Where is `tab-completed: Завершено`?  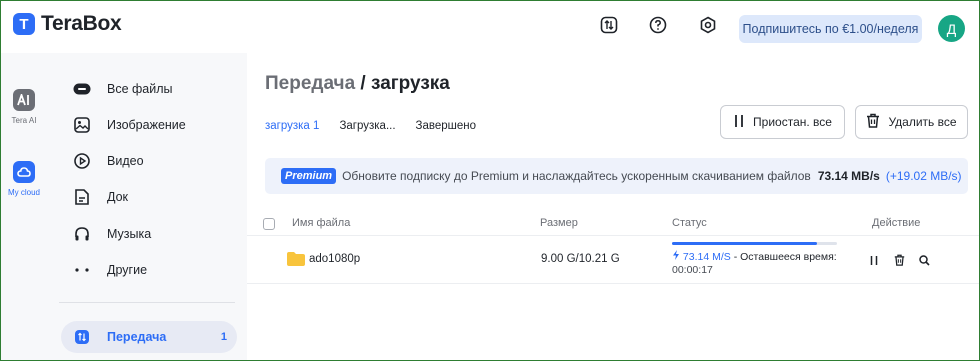 tab-completed: Завершено is located at coordinates (446, 126).